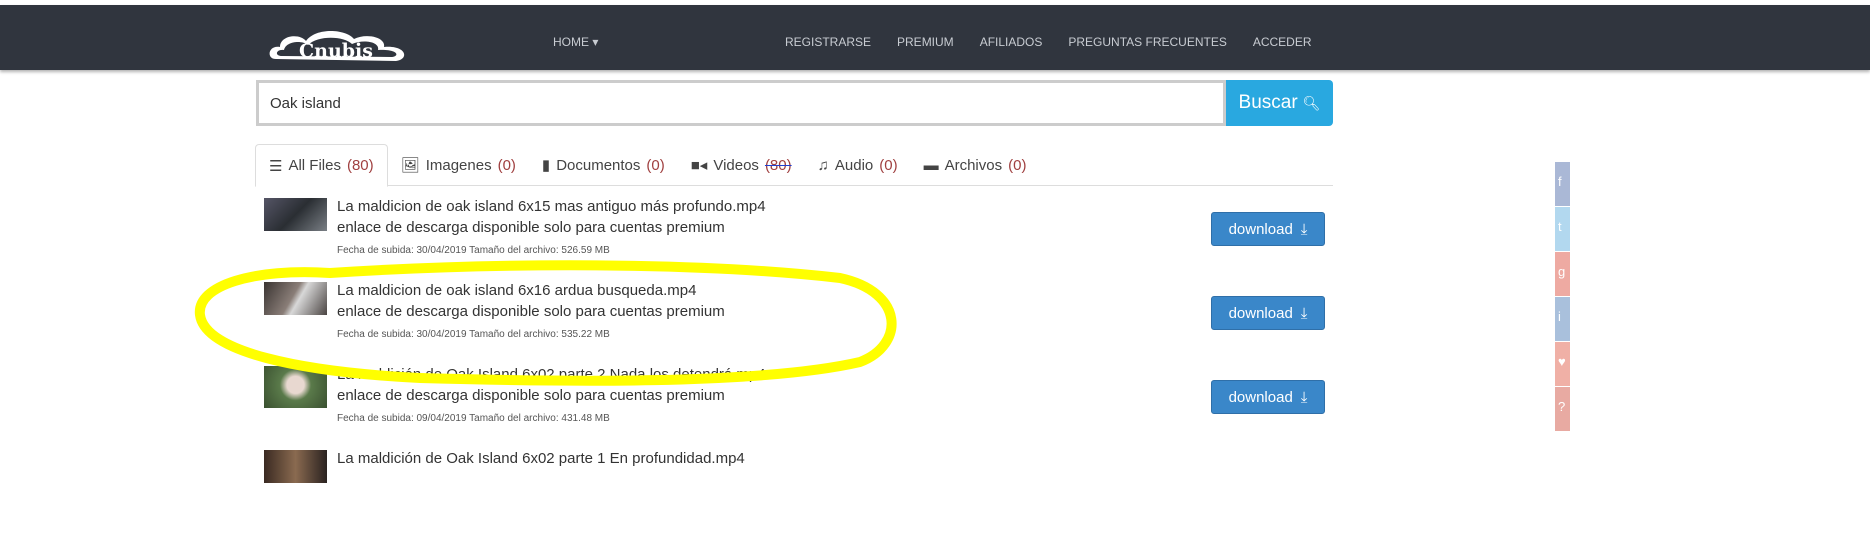  I want to click on other-icon: ?, so click(1562, 409).